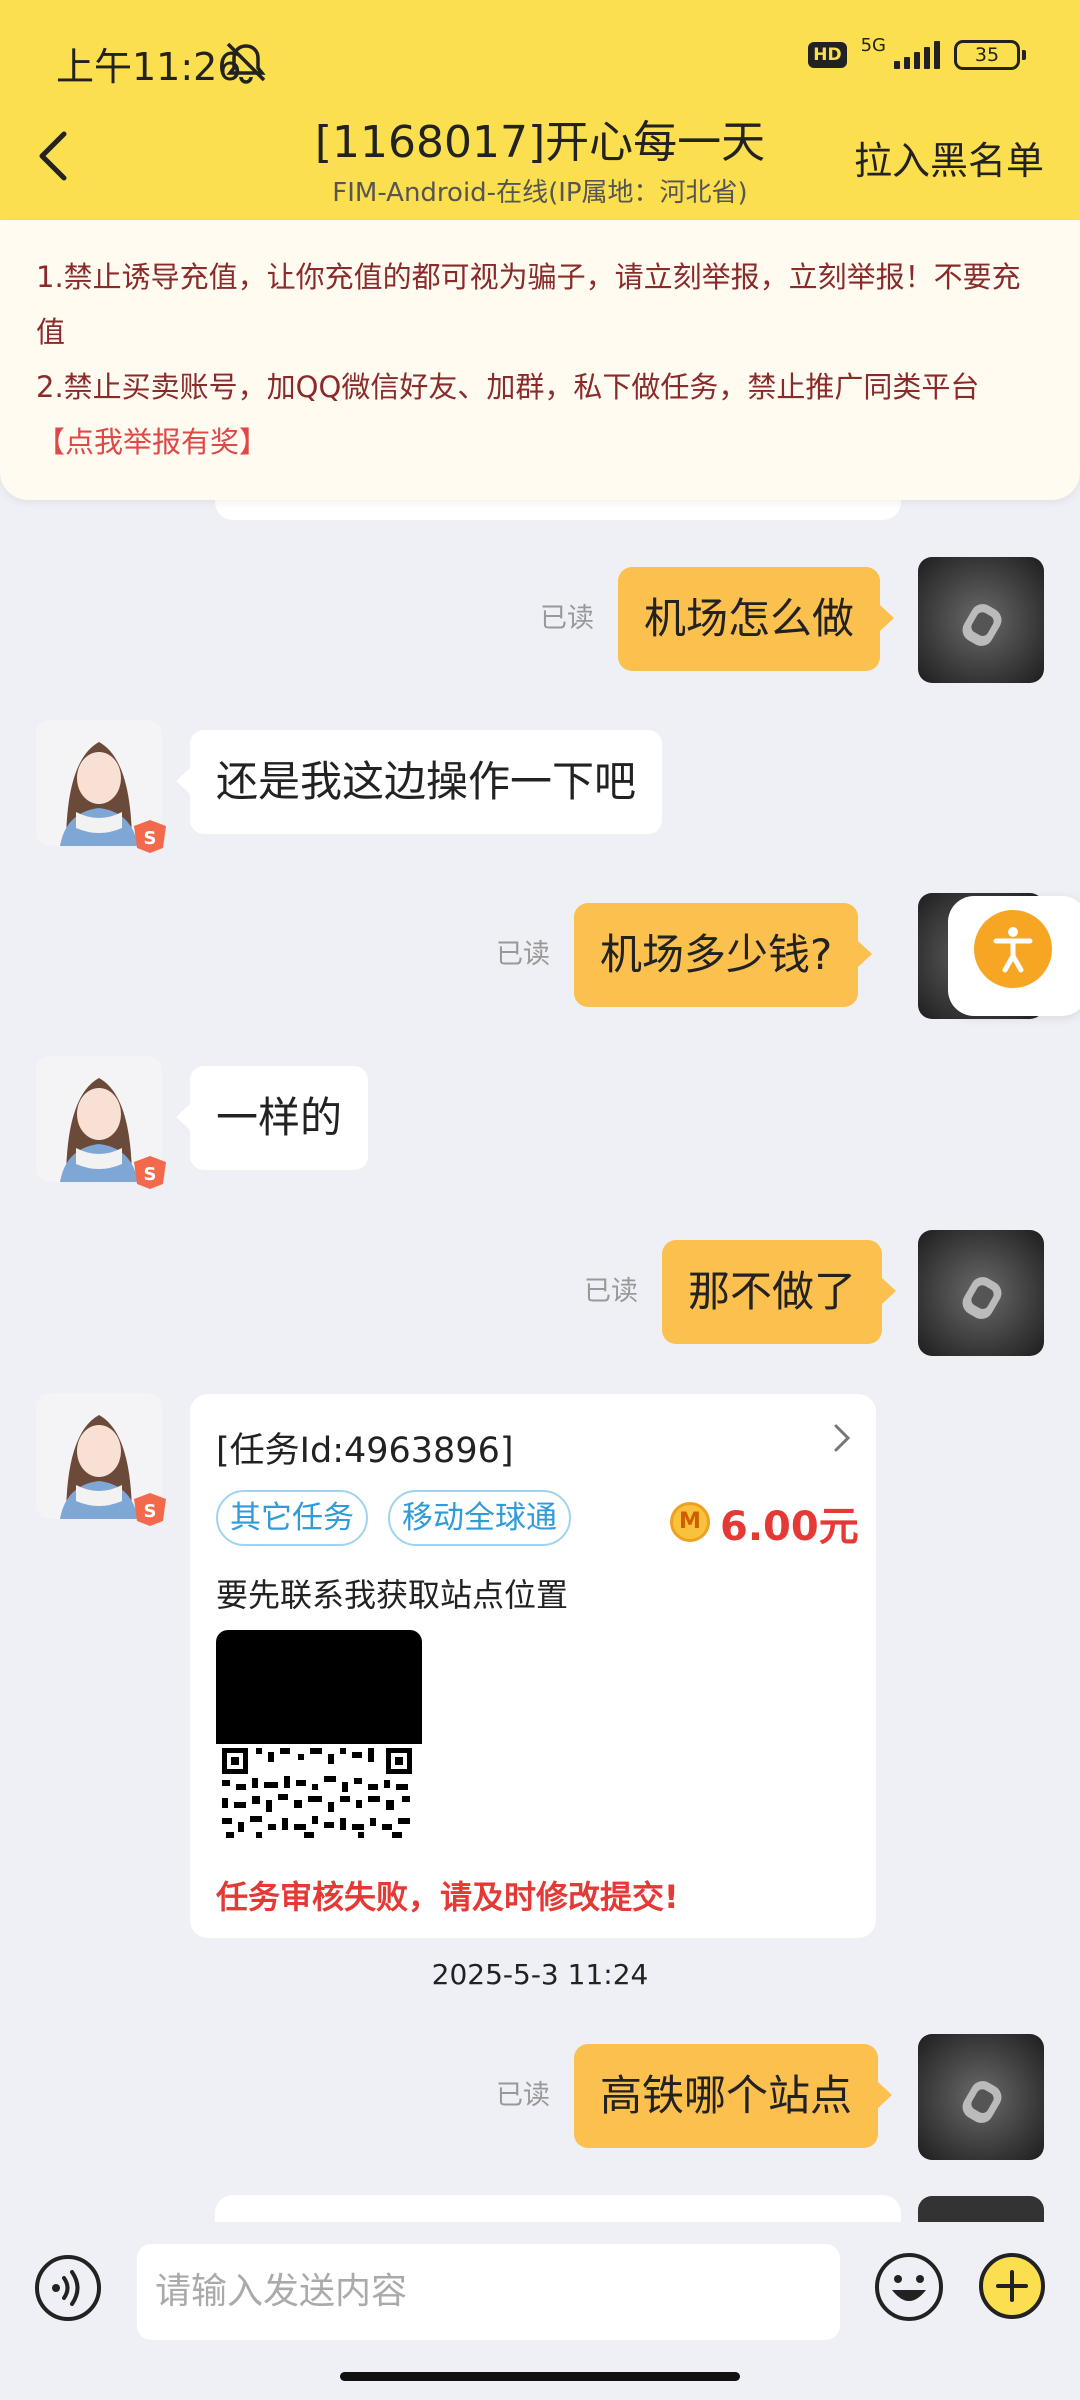 This screenshot has height=2400, width=1080. I want to click on home-indicator, so click(540, 2376).